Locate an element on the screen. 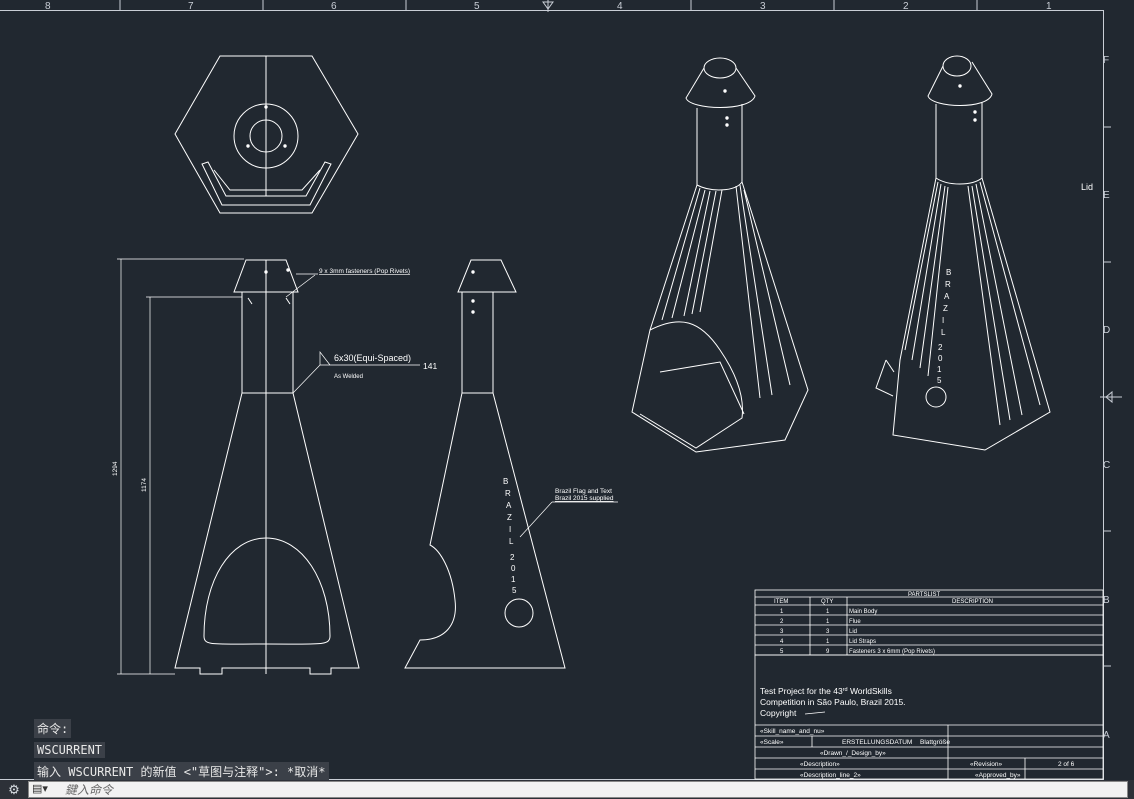 The image size is (1134, 799). ruler-letter: F is located at coordinates (1106, 60).